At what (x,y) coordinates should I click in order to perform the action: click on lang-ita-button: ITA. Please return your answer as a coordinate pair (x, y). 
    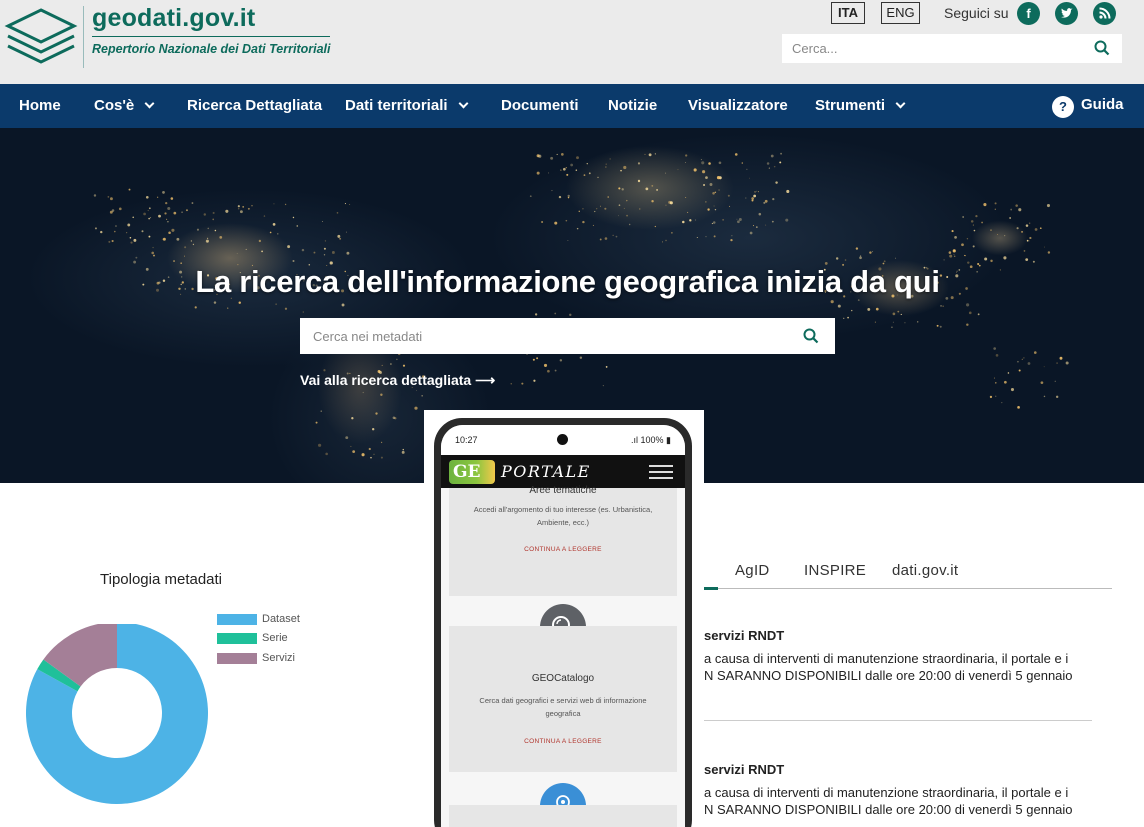
    Looking at the image, I should click on (848, 13).